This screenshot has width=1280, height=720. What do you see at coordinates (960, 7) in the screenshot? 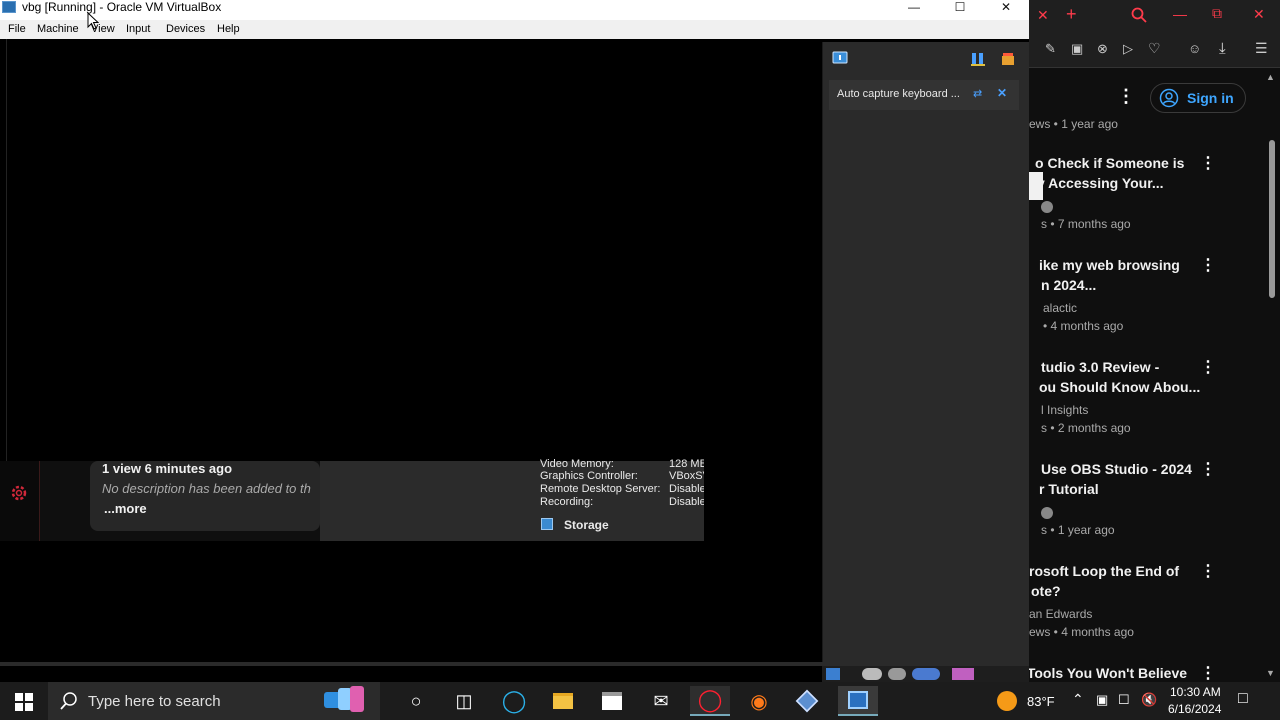
I see `maximize-button: ☐` at bounding box center [960, 7].